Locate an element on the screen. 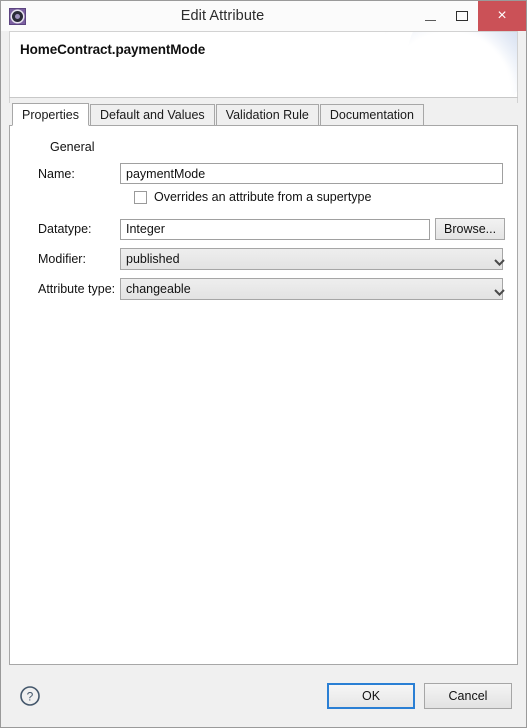 The height and width of the screenshot is (728, 527). tab-validation-rule: Validation Rule is located at coordinates (267, 115).